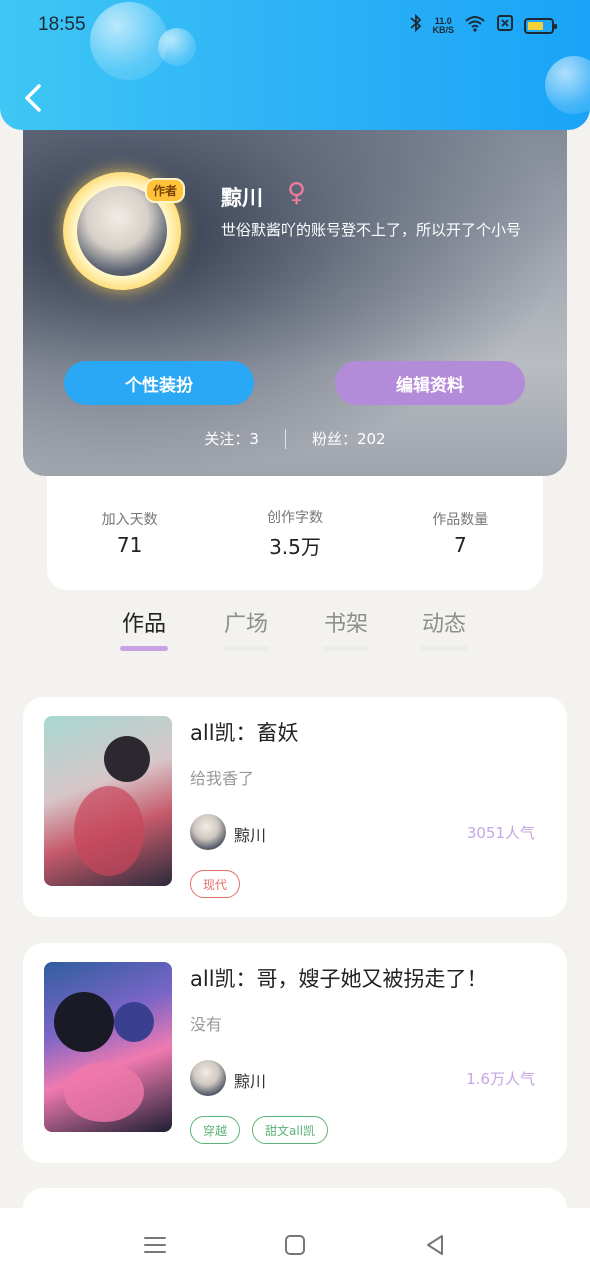  What do you see at coordinates (416, 25) in the screenshot?
I see `bluetooth-icon` at bounding box center [416, 25].